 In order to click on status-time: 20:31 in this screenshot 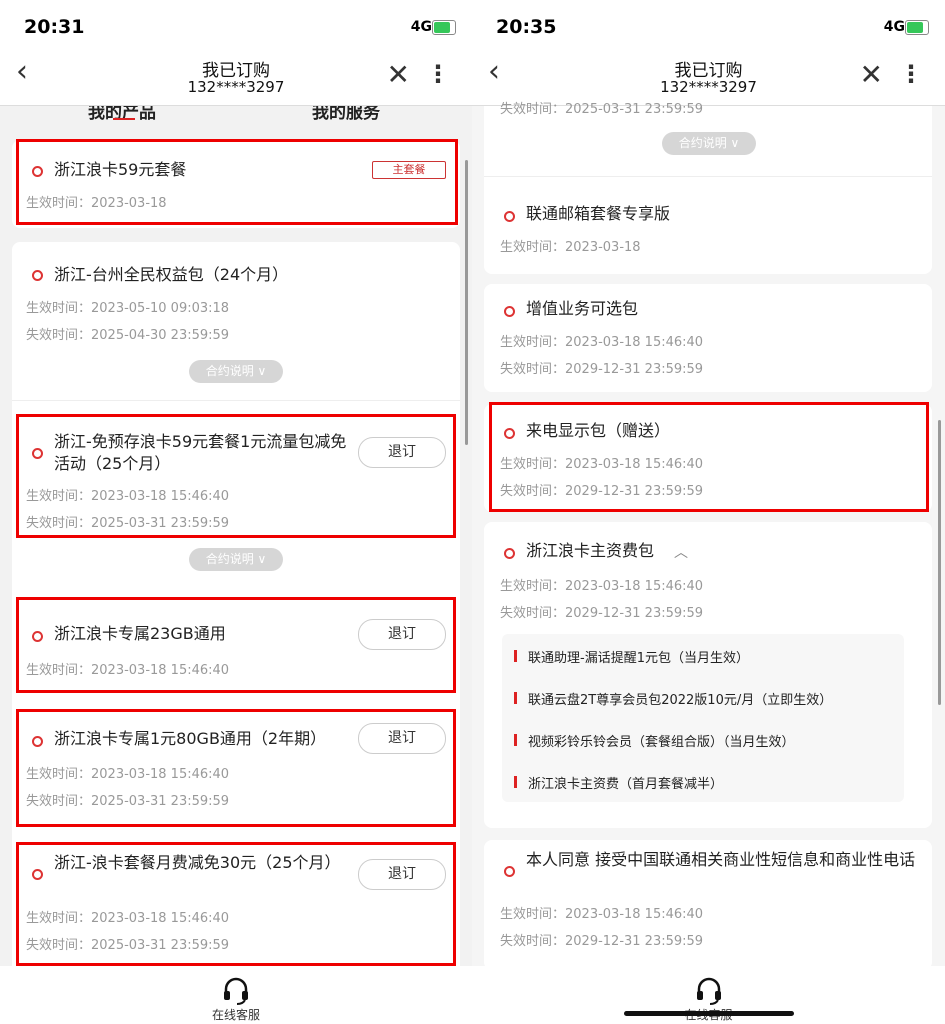, I will do `click(54, 27)`.